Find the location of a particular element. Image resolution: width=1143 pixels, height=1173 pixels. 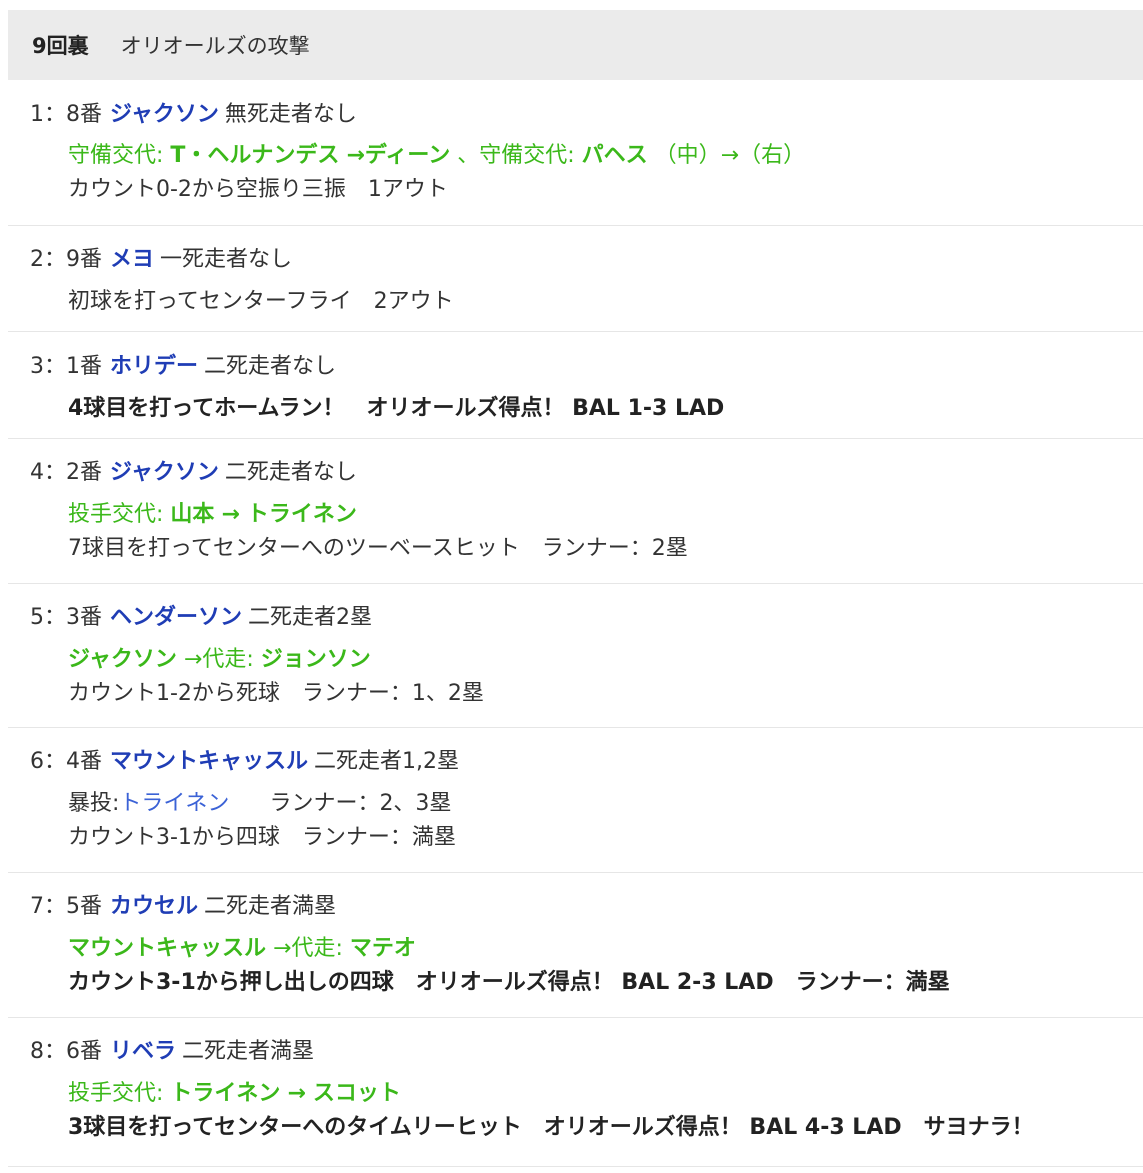

play-result: カウント1-2から死球 ランナー：1、2塁 is located at coordinates (276, 693).